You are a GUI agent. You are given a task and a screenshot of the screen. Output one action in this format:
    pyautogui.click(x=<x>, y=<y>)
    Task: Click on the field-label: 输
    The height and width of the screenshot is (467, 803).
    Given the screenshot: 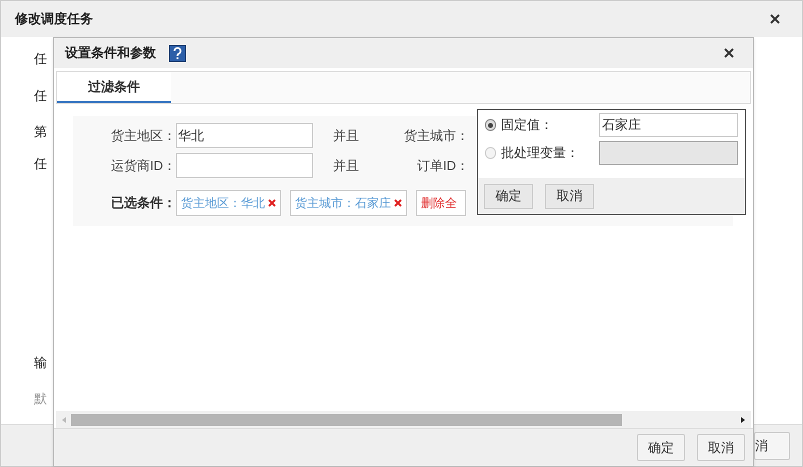 What is the action you would take?
    pyautogui.click(x=40, y=362)
    